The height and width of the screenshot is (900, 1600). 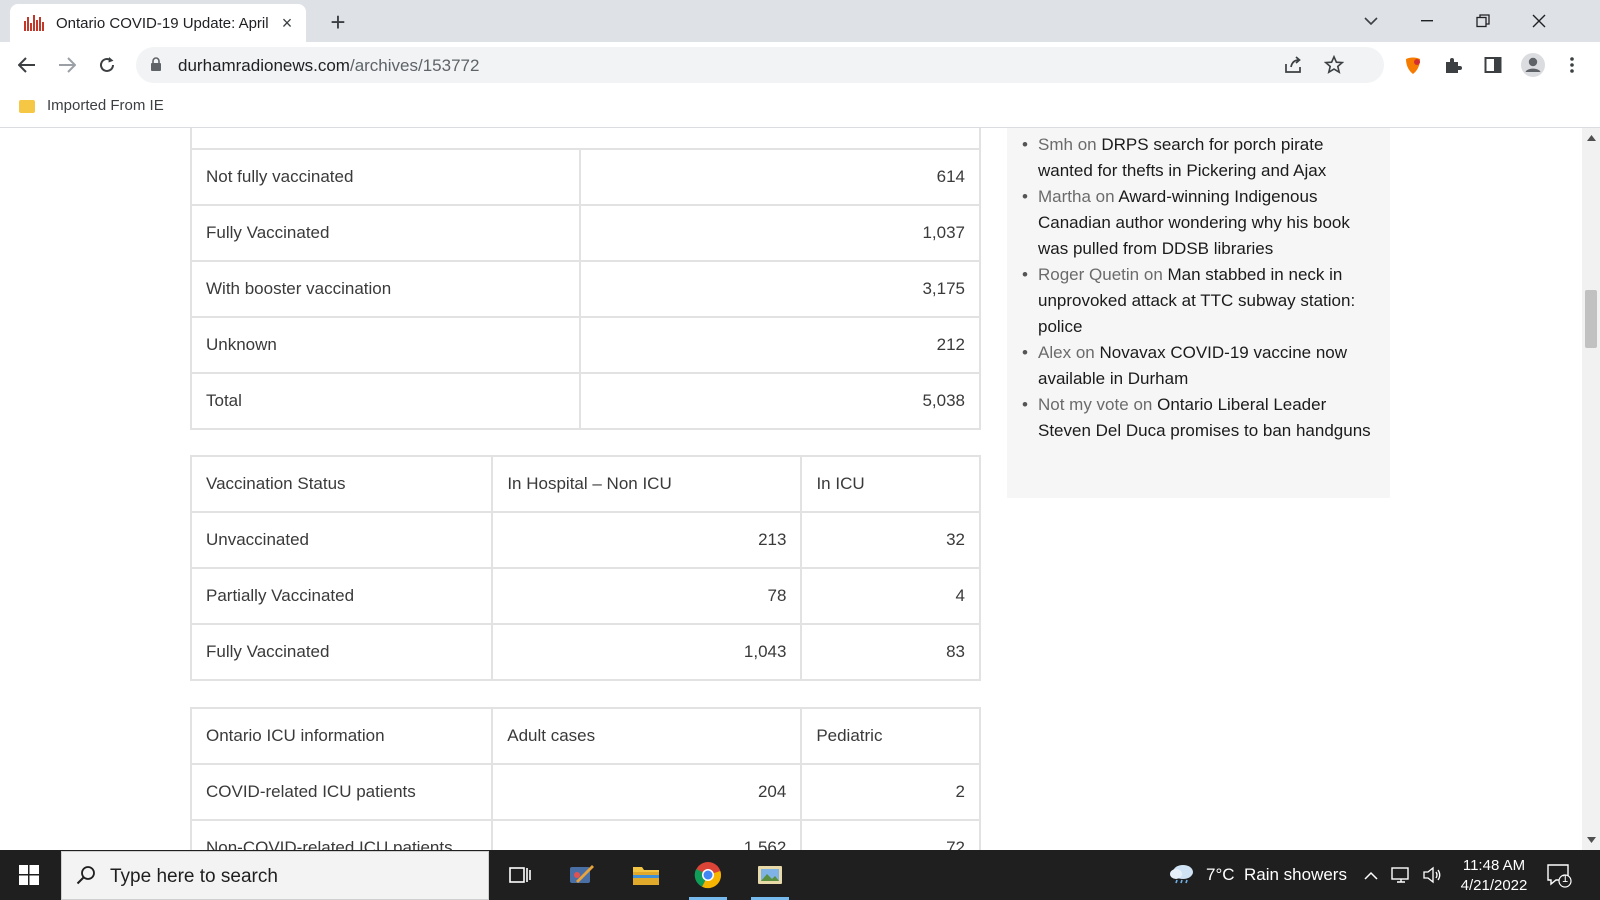 I want to click on chrome-icon, so click(x=708, y=875).